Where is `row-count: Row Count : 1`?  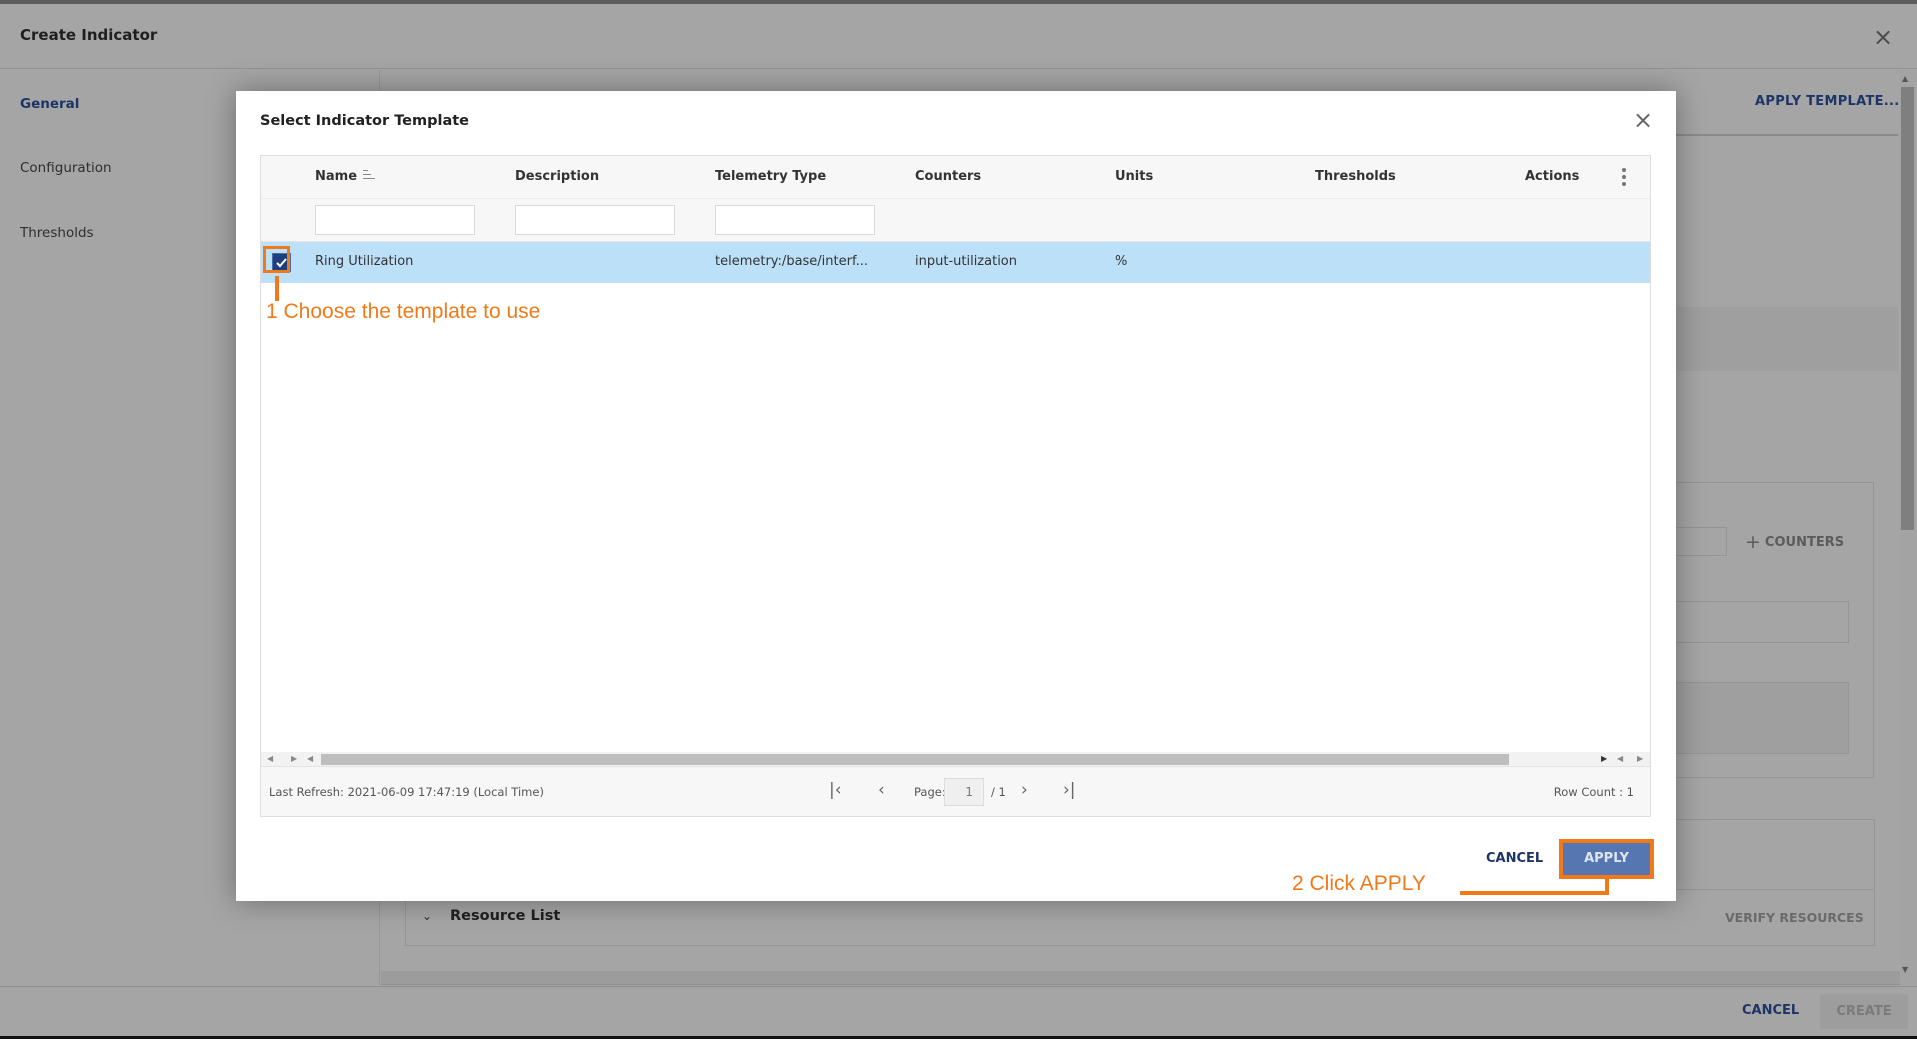
row-count: Row Count : 1 is located at coordinates (1593, 792).